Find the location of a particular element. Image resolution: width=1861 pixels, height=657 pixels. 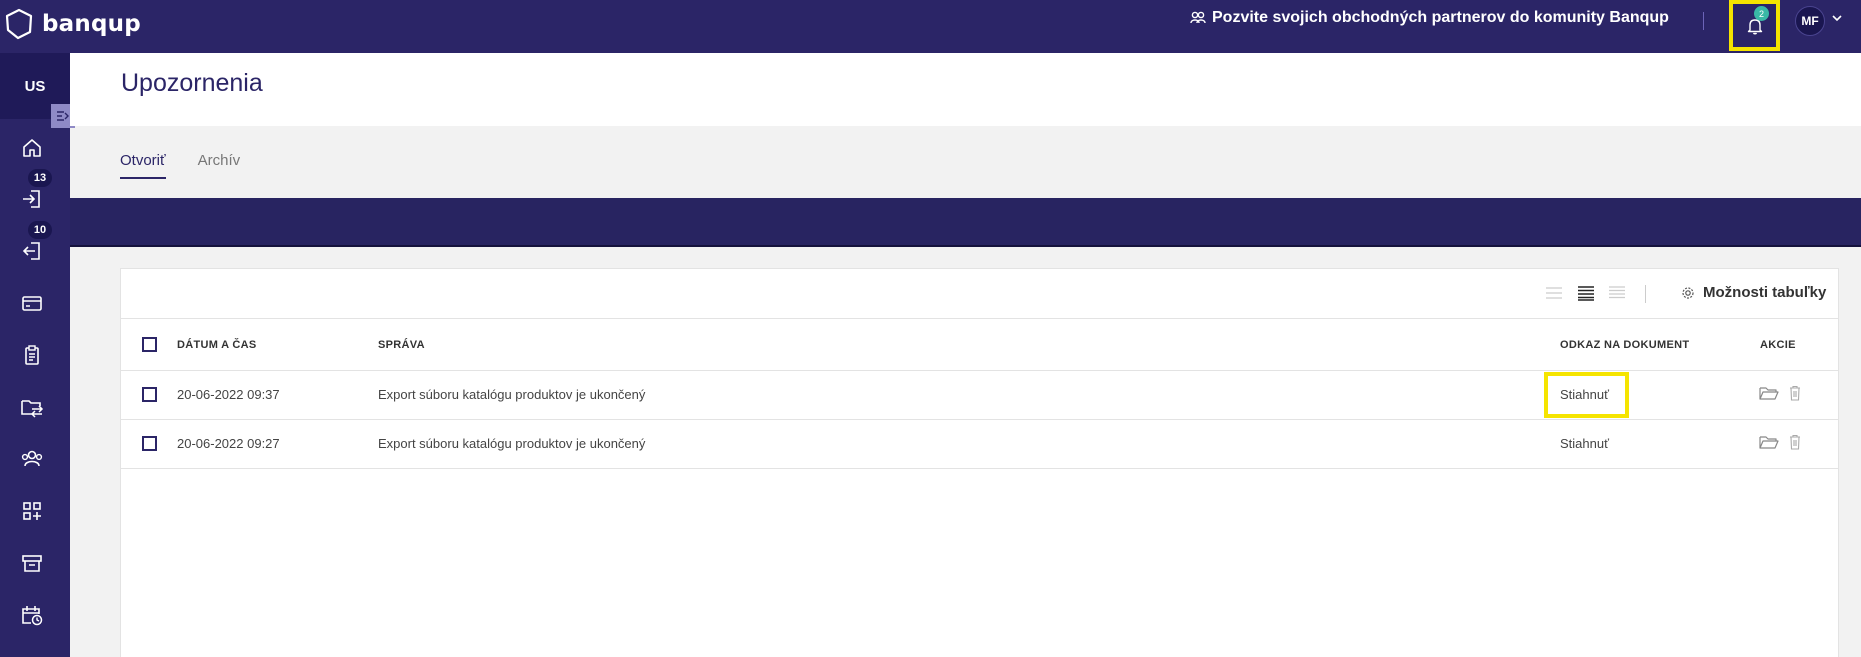

sidebar-item-inbox is located at coordinates (32, 199).